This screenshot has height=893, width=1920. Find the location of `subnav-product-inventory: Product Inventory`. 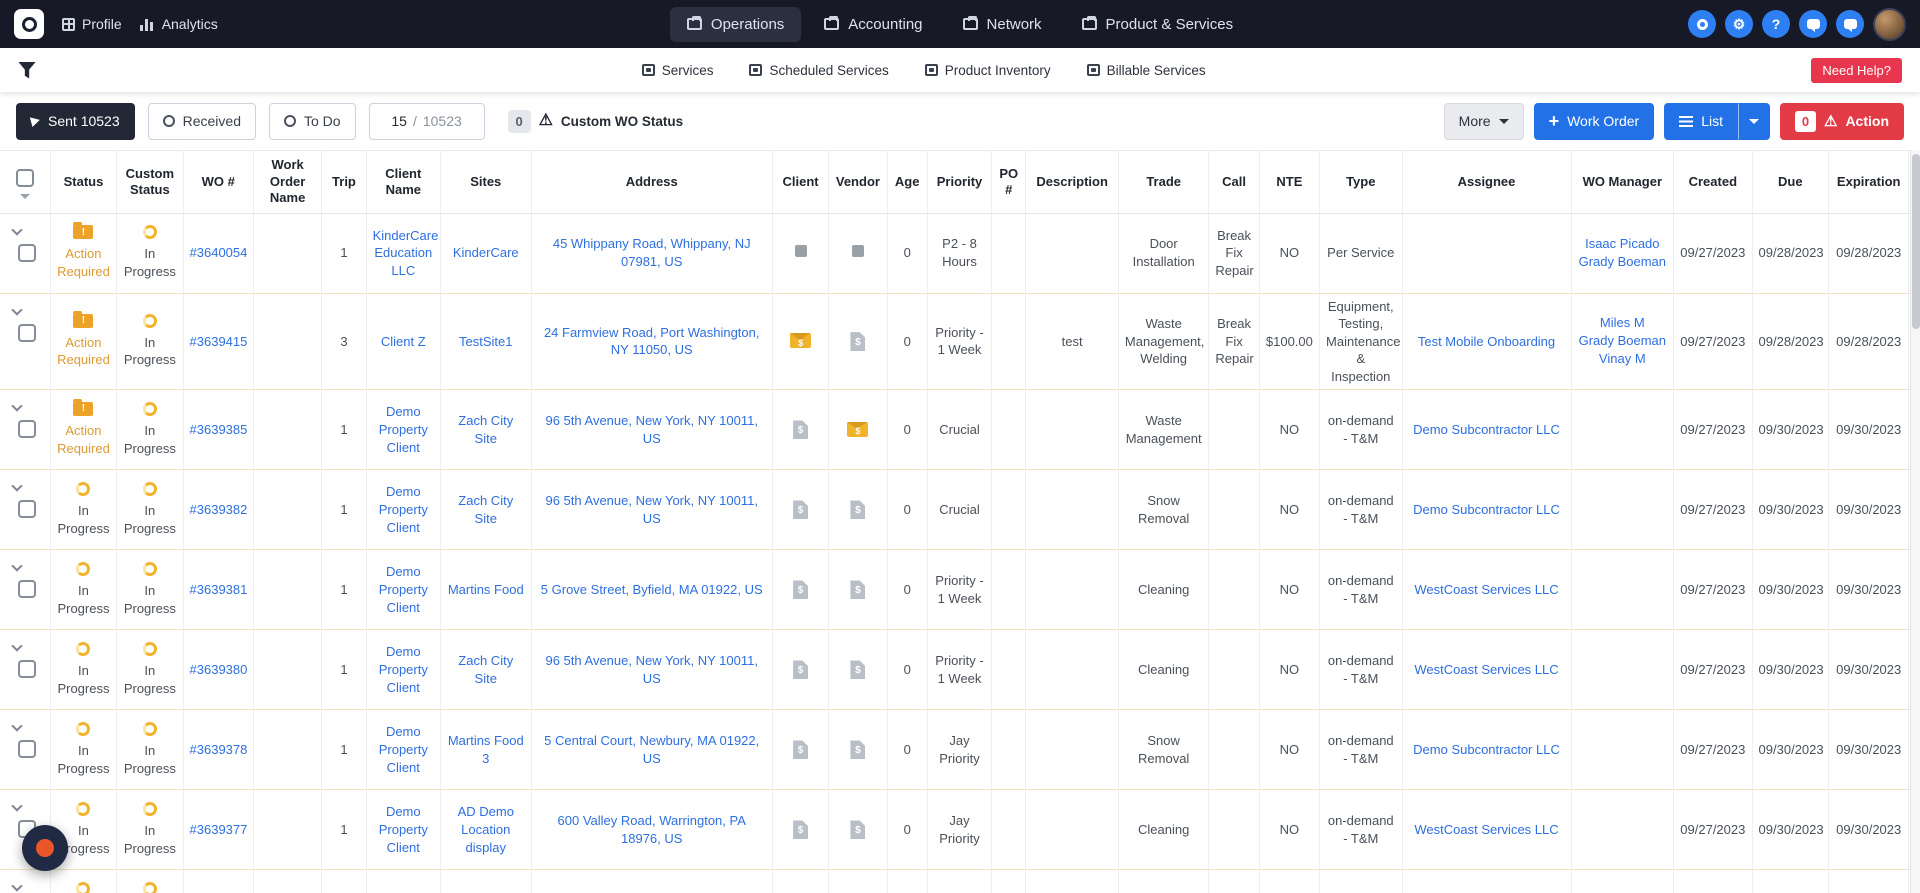

subnav-product-inventory: Product Inventory is located at coordinates (987, 70).